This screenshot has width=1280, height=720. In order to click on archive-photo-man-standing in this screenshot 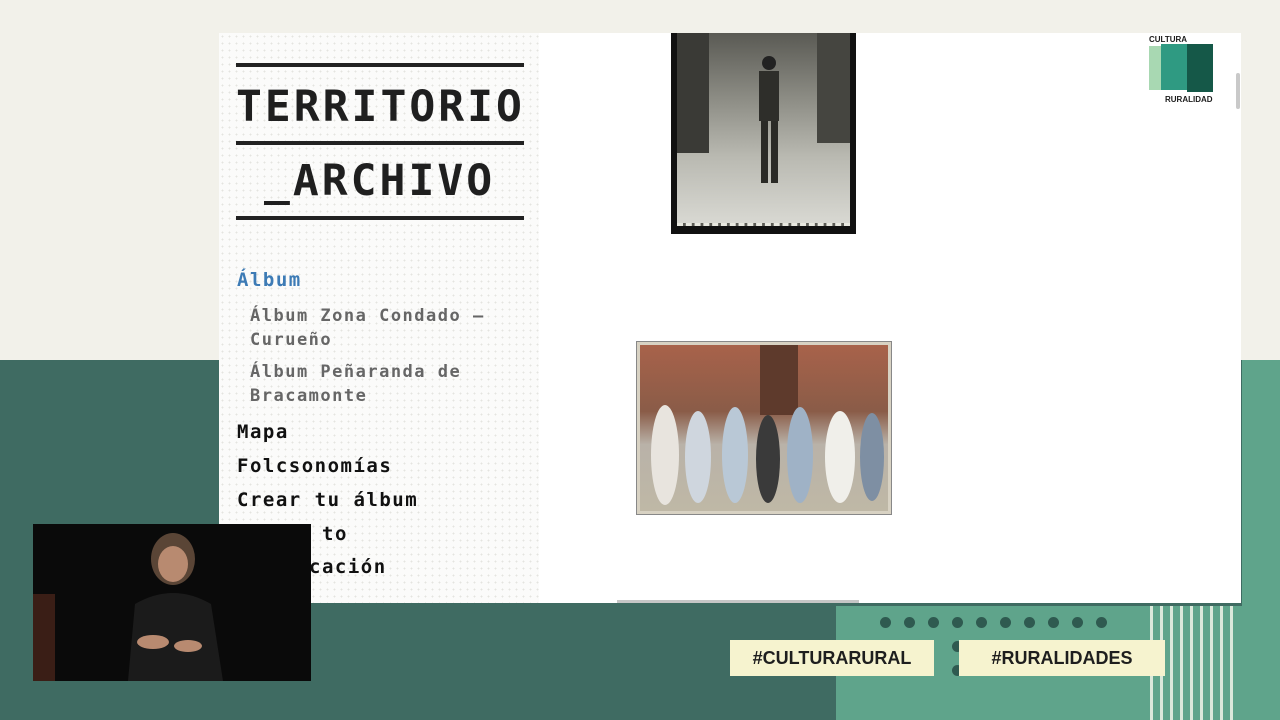, I will do `click(763, 133)`.